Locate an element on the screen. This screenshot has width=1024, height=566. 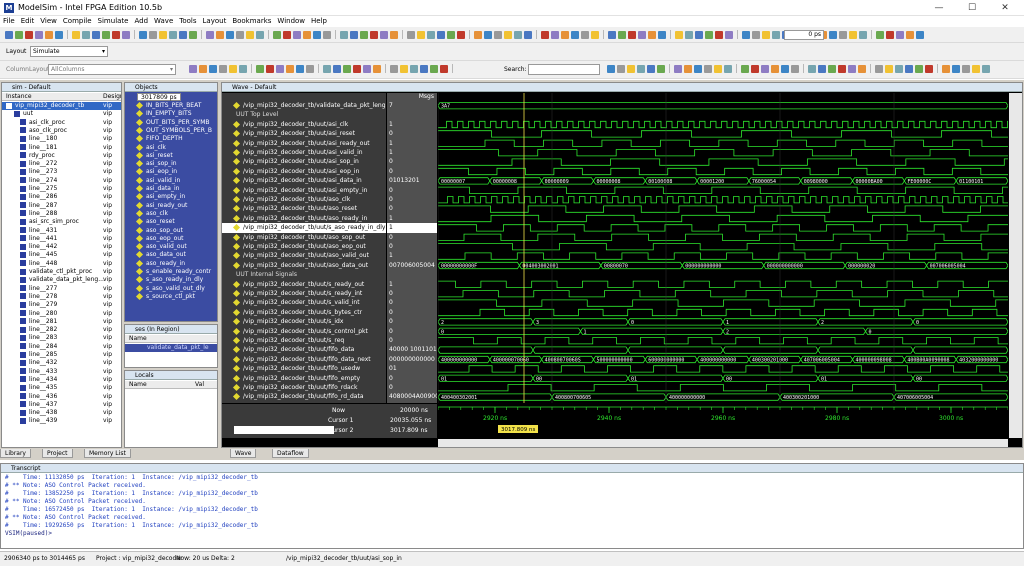
wave-signal-row: /vip_mipi32_decoder_tb/uut/aso_eop_out is located at coordinates (304, 246).